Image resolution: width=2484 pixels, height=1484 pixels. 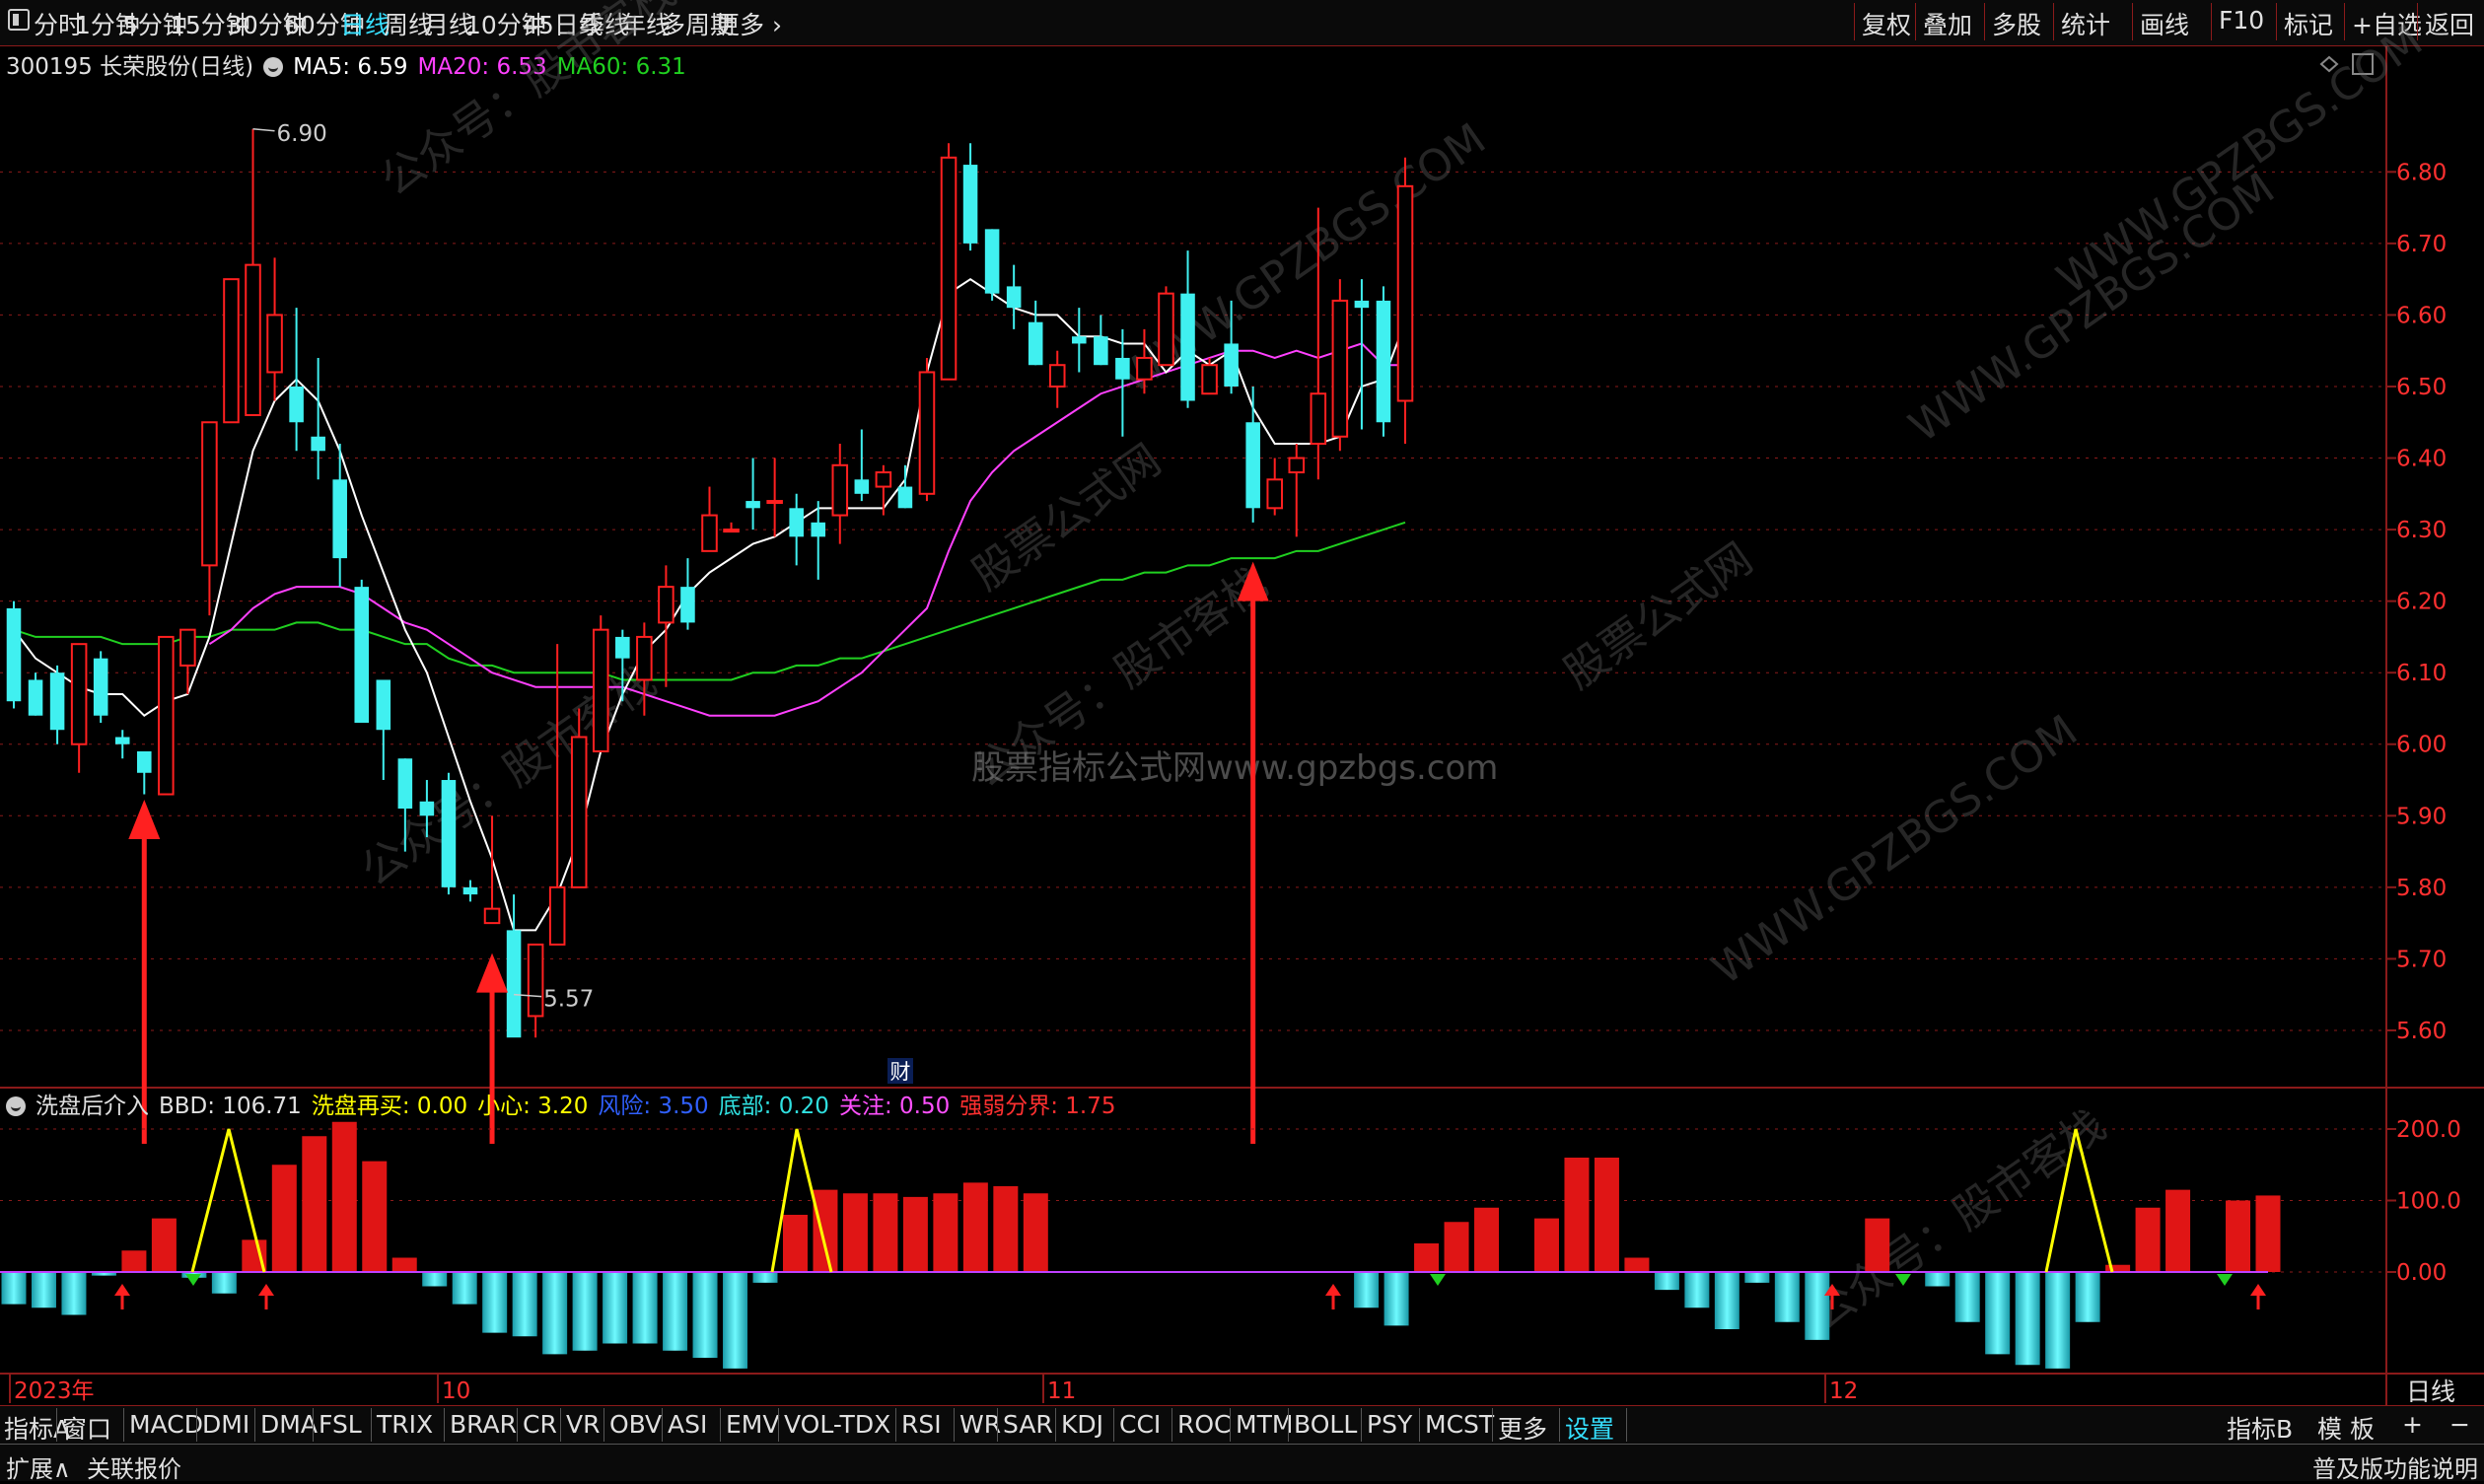 I want to click on peak-signal, so click(x=228, y=1200).